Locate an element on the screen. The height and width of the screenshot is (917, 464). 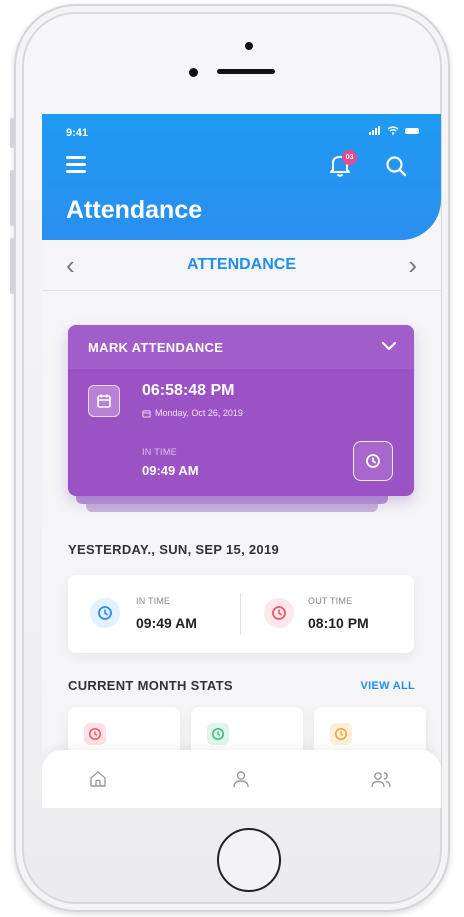
front-camera is located at coordinates (193, 72).